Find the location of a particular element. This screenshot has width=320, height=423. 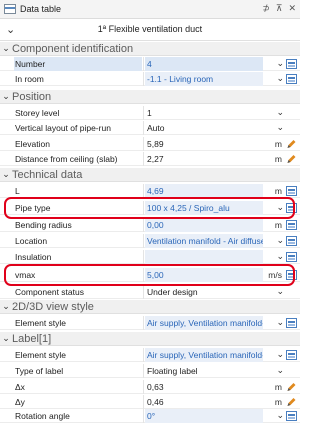

row-component-status: Component status Under design ⌄ is located at coordinates (150, 292).